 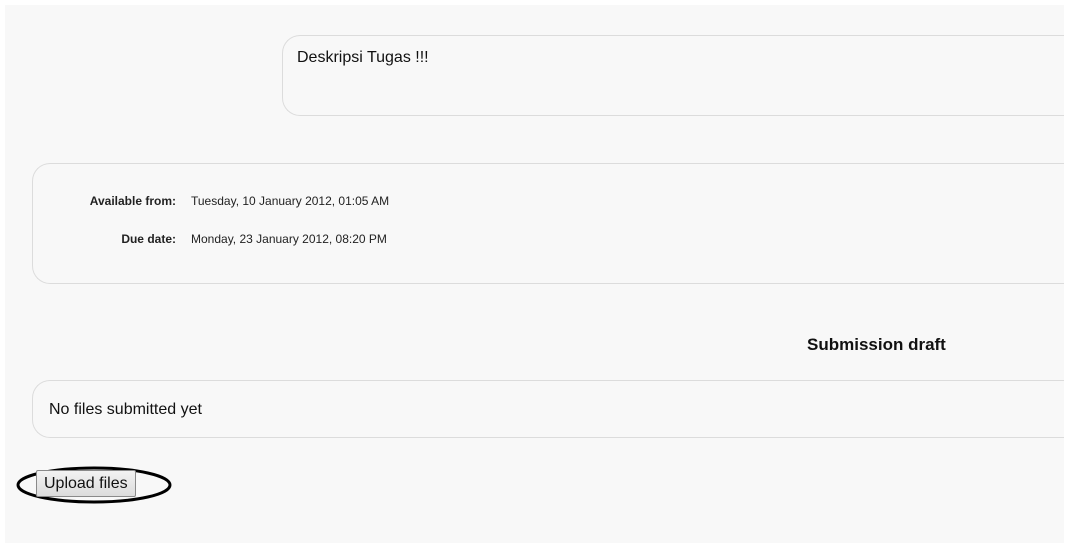 I want to click on available-from-value: Tuesday, 10 January 2012, 01:05 AM, so click(x=290, y=201).